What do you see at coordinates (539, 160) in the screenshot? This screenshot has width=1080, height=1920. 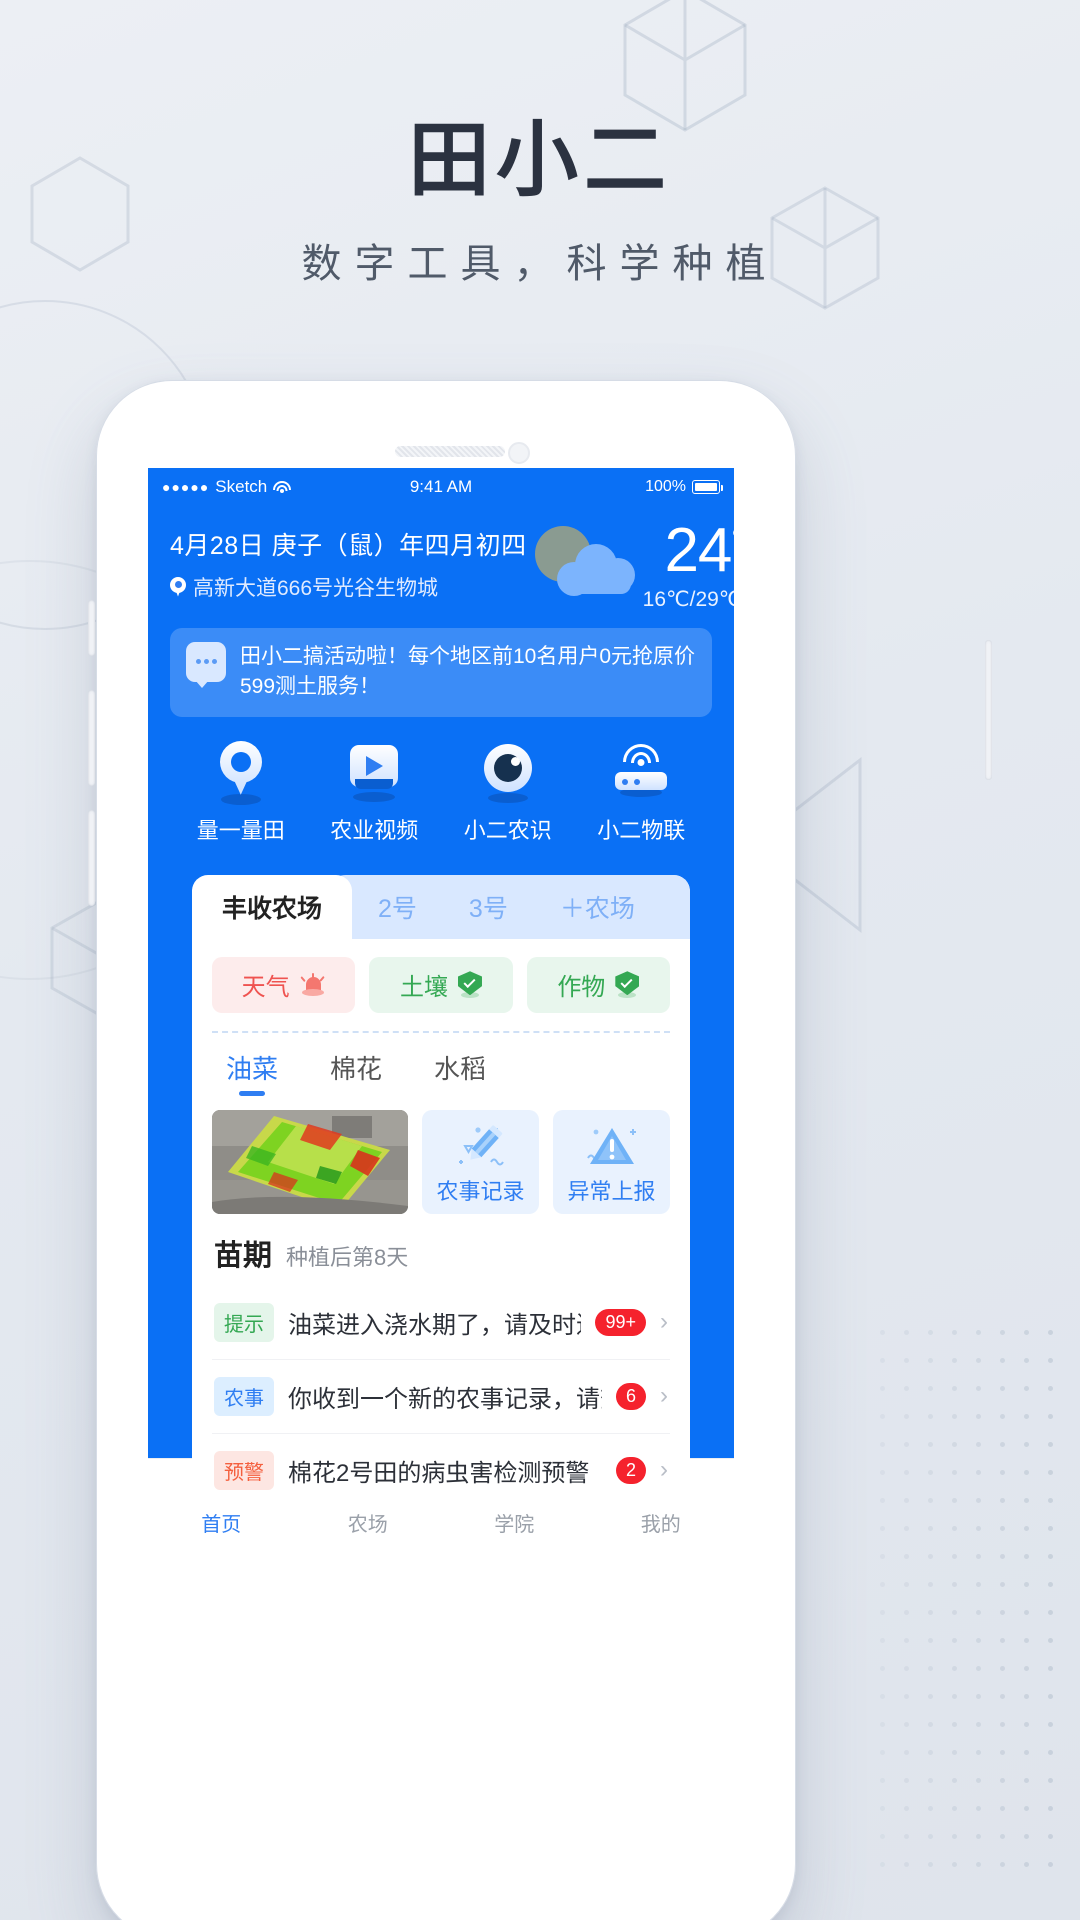 I see `app-title: 田小二` at bounding box center [539, 160].